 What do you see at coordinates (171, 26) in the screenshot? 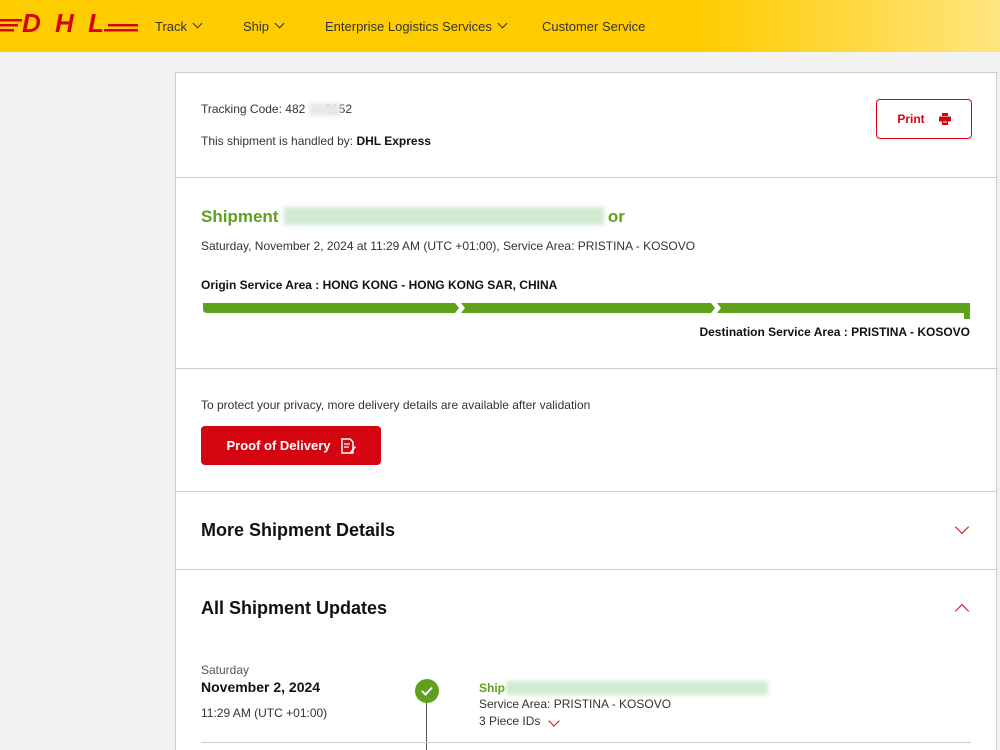
I see `nav-track-label: Track` at bounding box center [171, 26].